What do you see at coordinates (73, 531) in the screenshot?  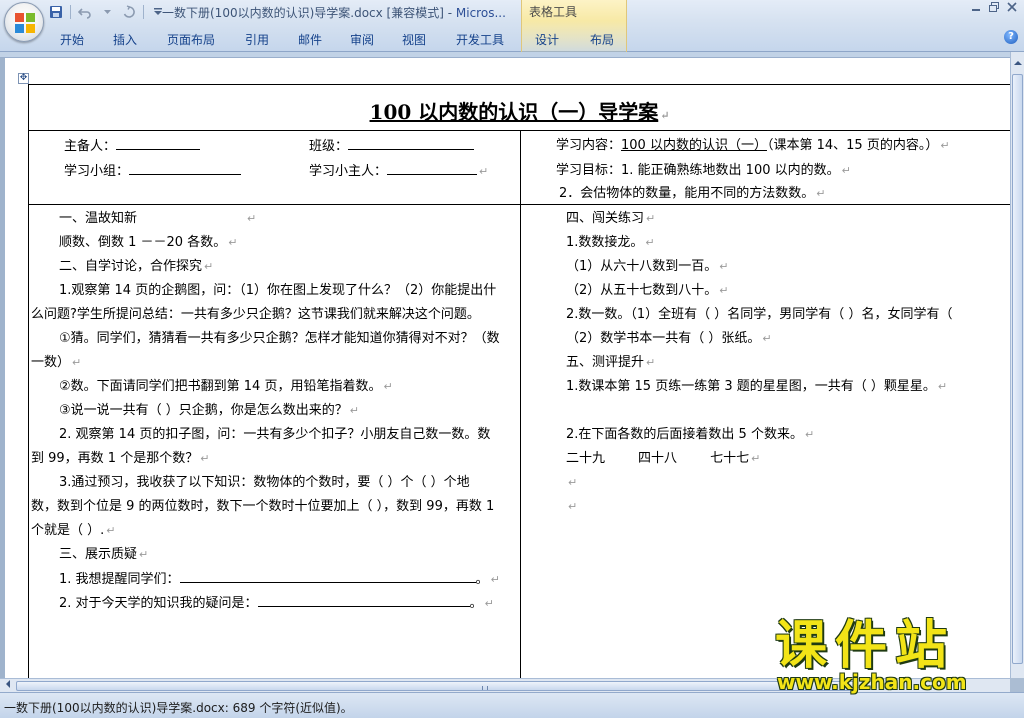 I see `body-line: 个就是（ ）. ↵` at bounding box center [73, 531].